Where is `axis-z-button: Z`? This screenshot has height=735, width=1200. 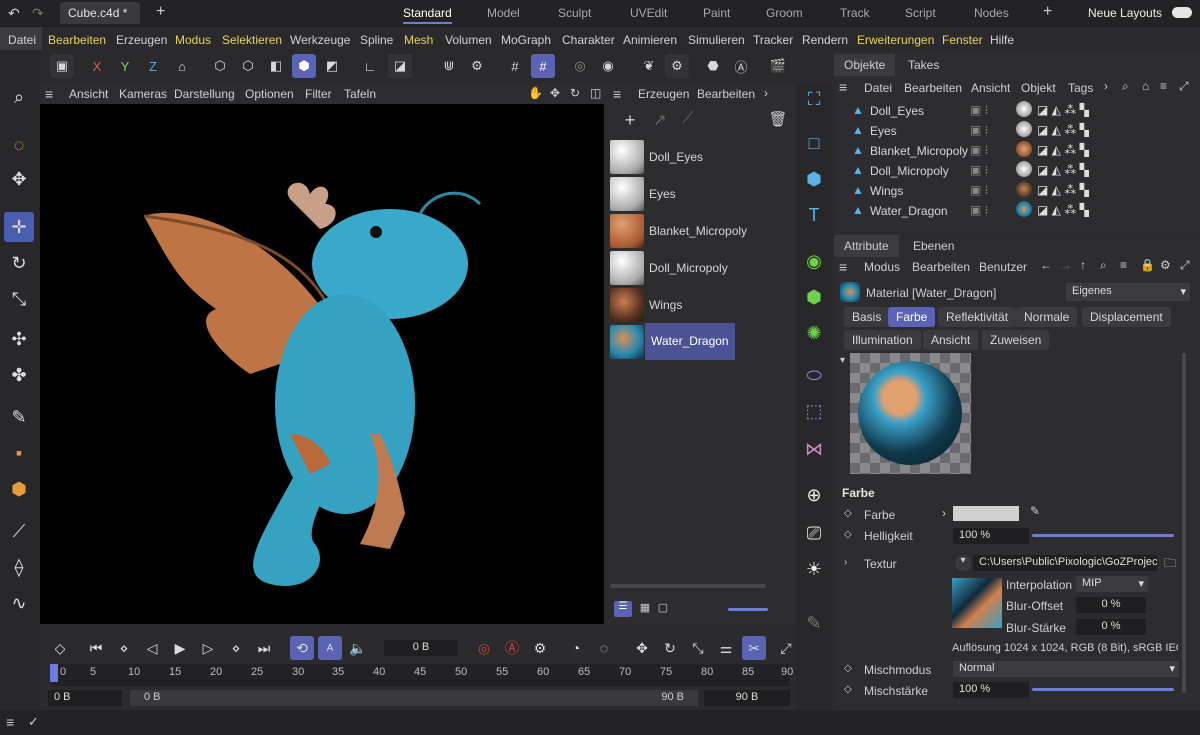 axis-z-button: Z is located at coordinates (153, 66).